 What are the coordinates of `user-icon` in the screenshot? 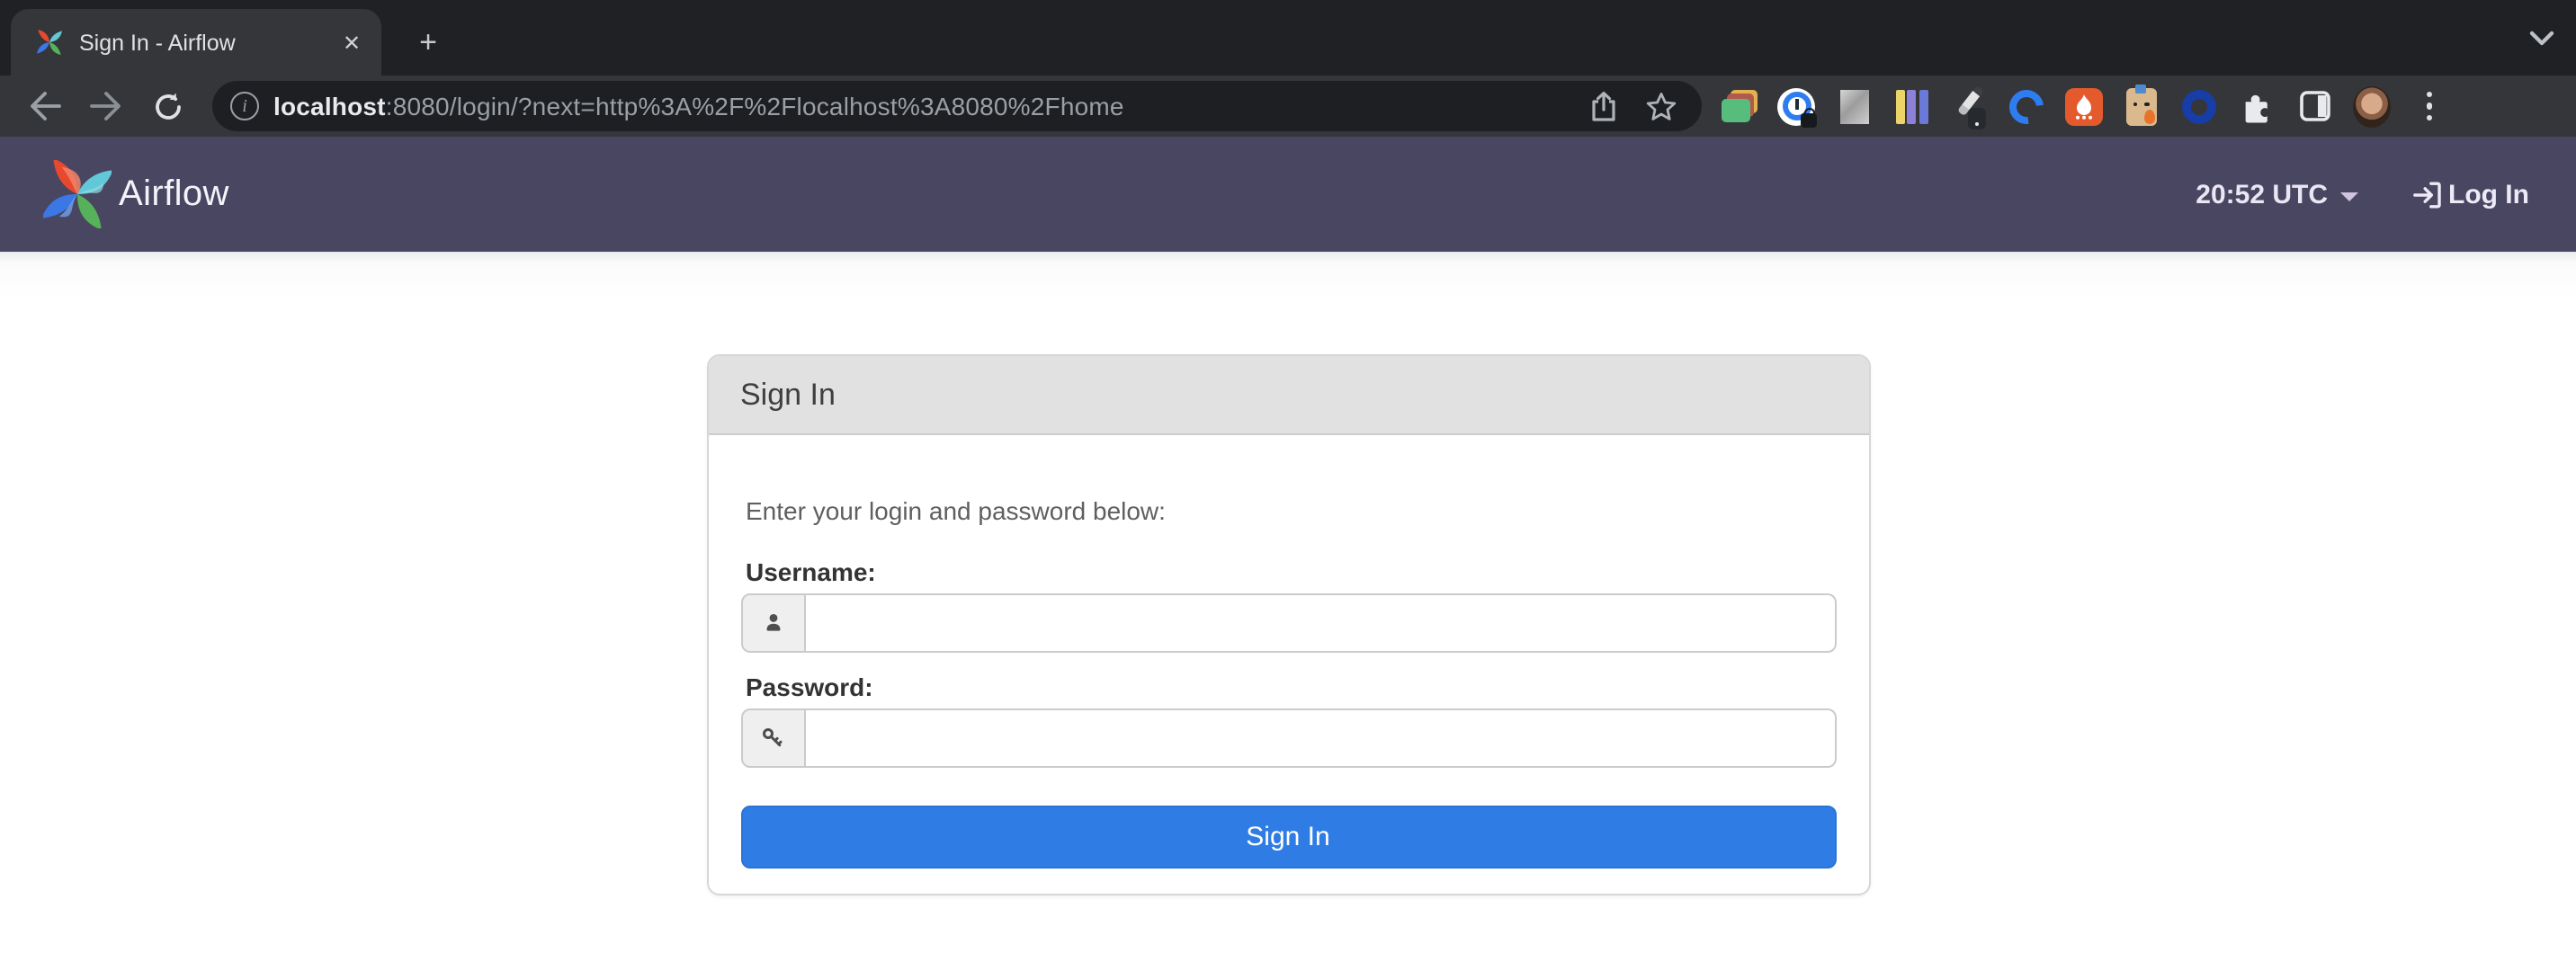 It's located at (772, 623).